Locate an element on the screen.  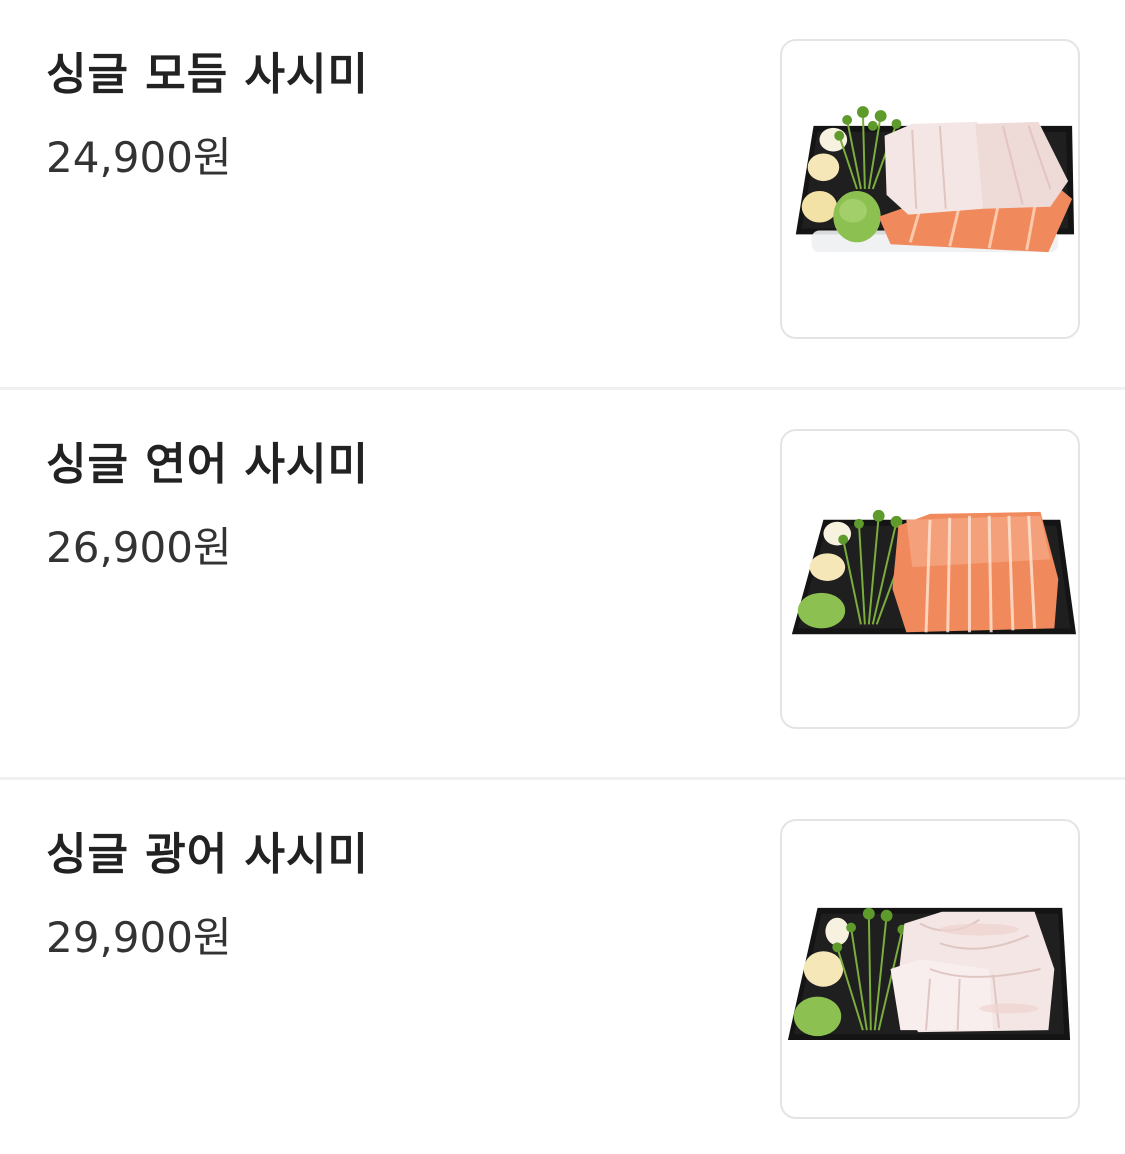
salmon-sashimi-platter-image is located at coordinates (930, 579).